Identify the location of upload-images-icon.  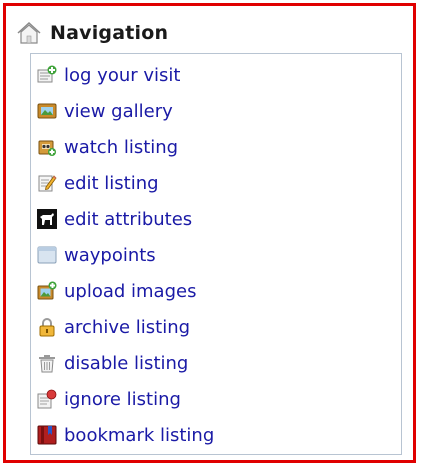
(47, 290).